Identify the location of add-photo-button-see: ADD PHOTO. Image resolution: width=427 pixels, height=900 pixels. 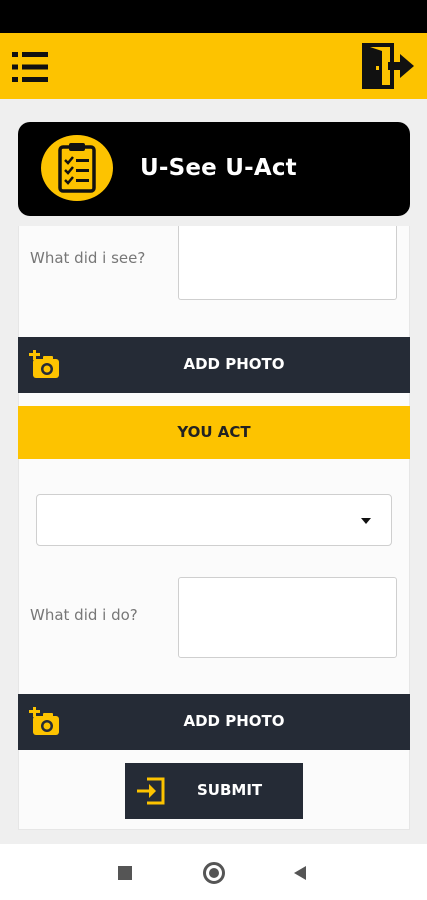
(214, 365).